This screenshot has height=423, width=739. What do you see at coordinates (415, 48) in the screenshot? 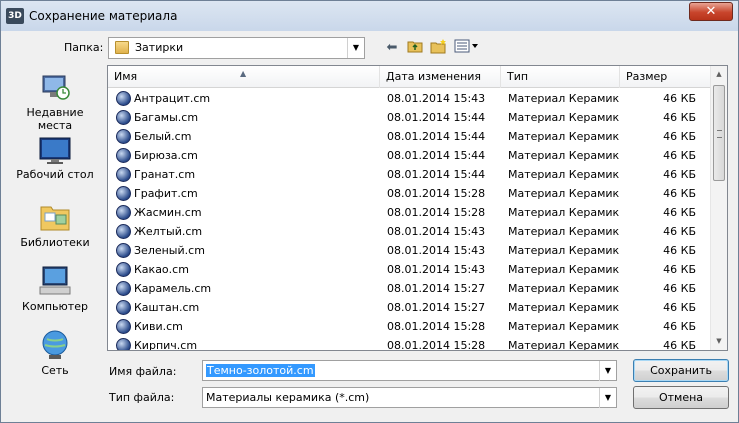
I see `up-folder-icon` at bounding box center [415, 48].